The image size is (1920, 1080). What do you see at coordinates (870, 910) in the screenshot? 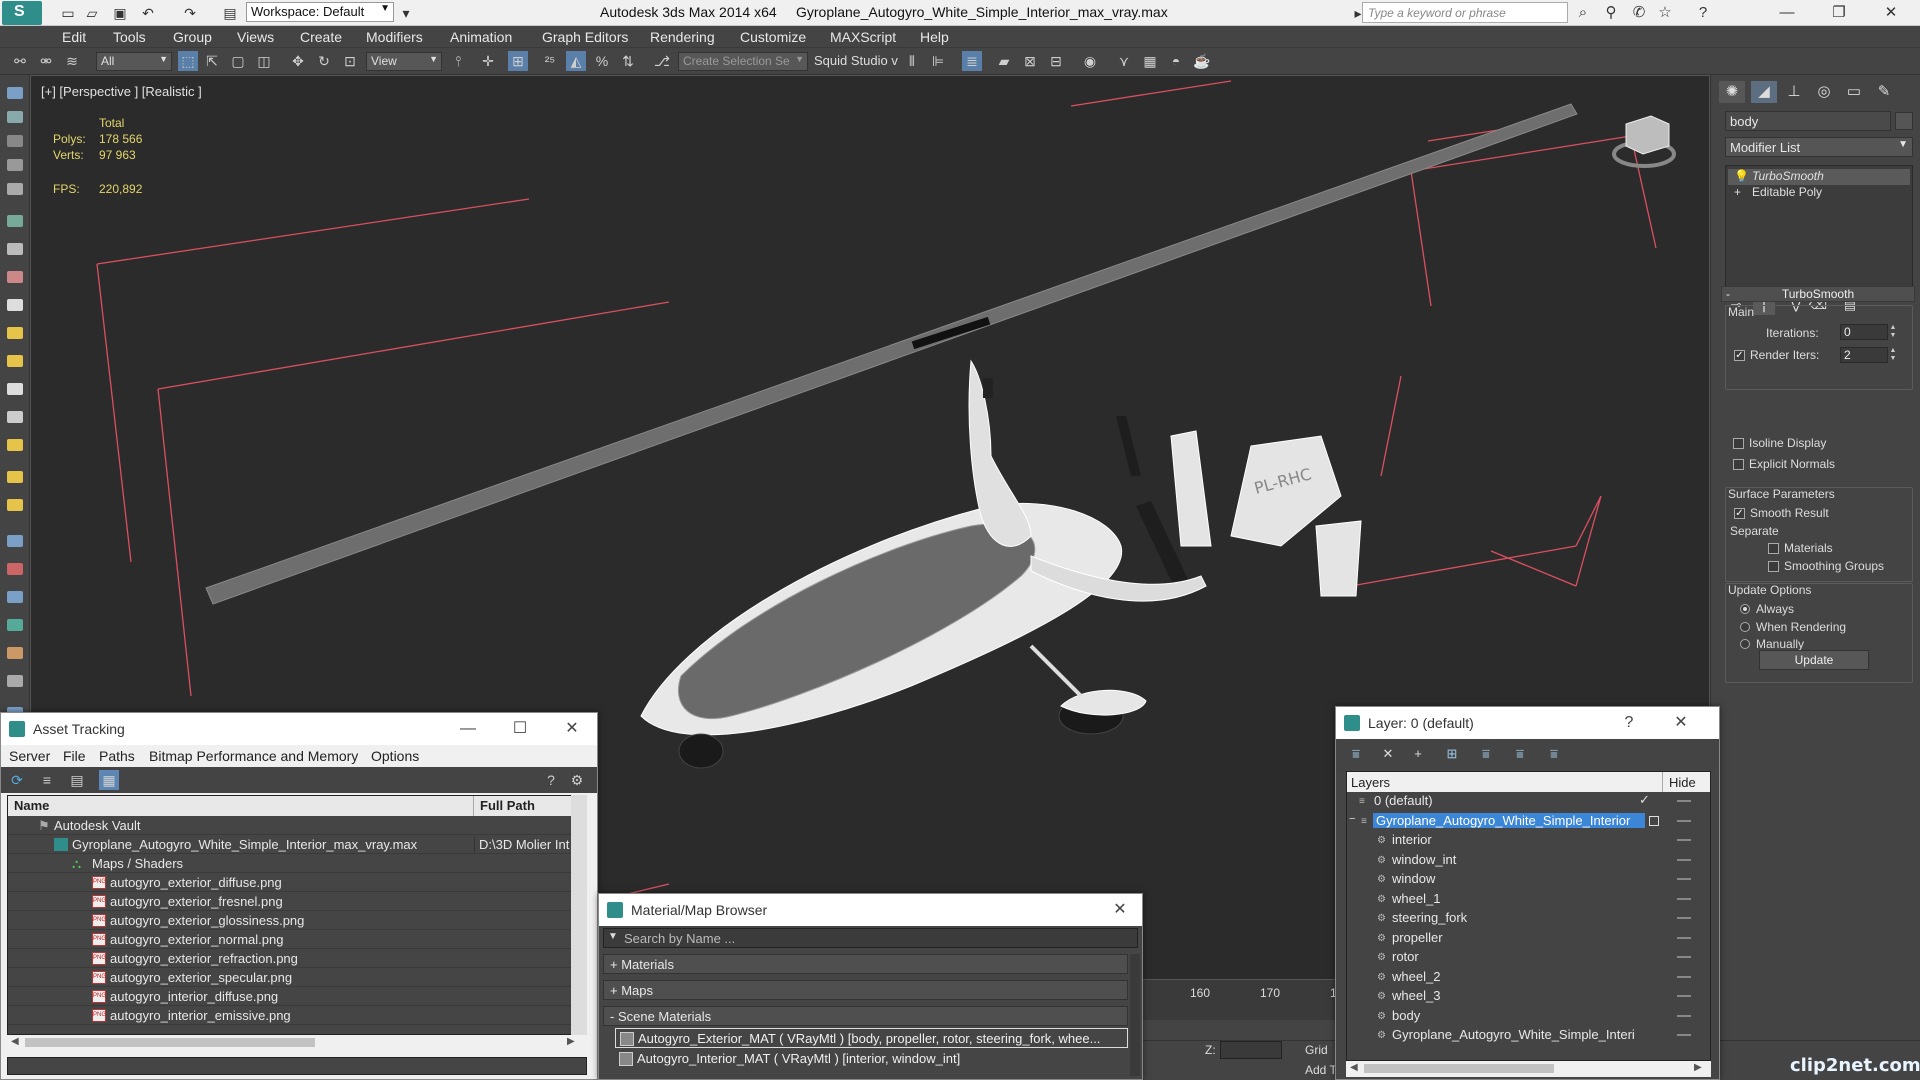
I see `material-browser-titlebar: Material/Map Browser ✕` at bounding box center [870, 910].